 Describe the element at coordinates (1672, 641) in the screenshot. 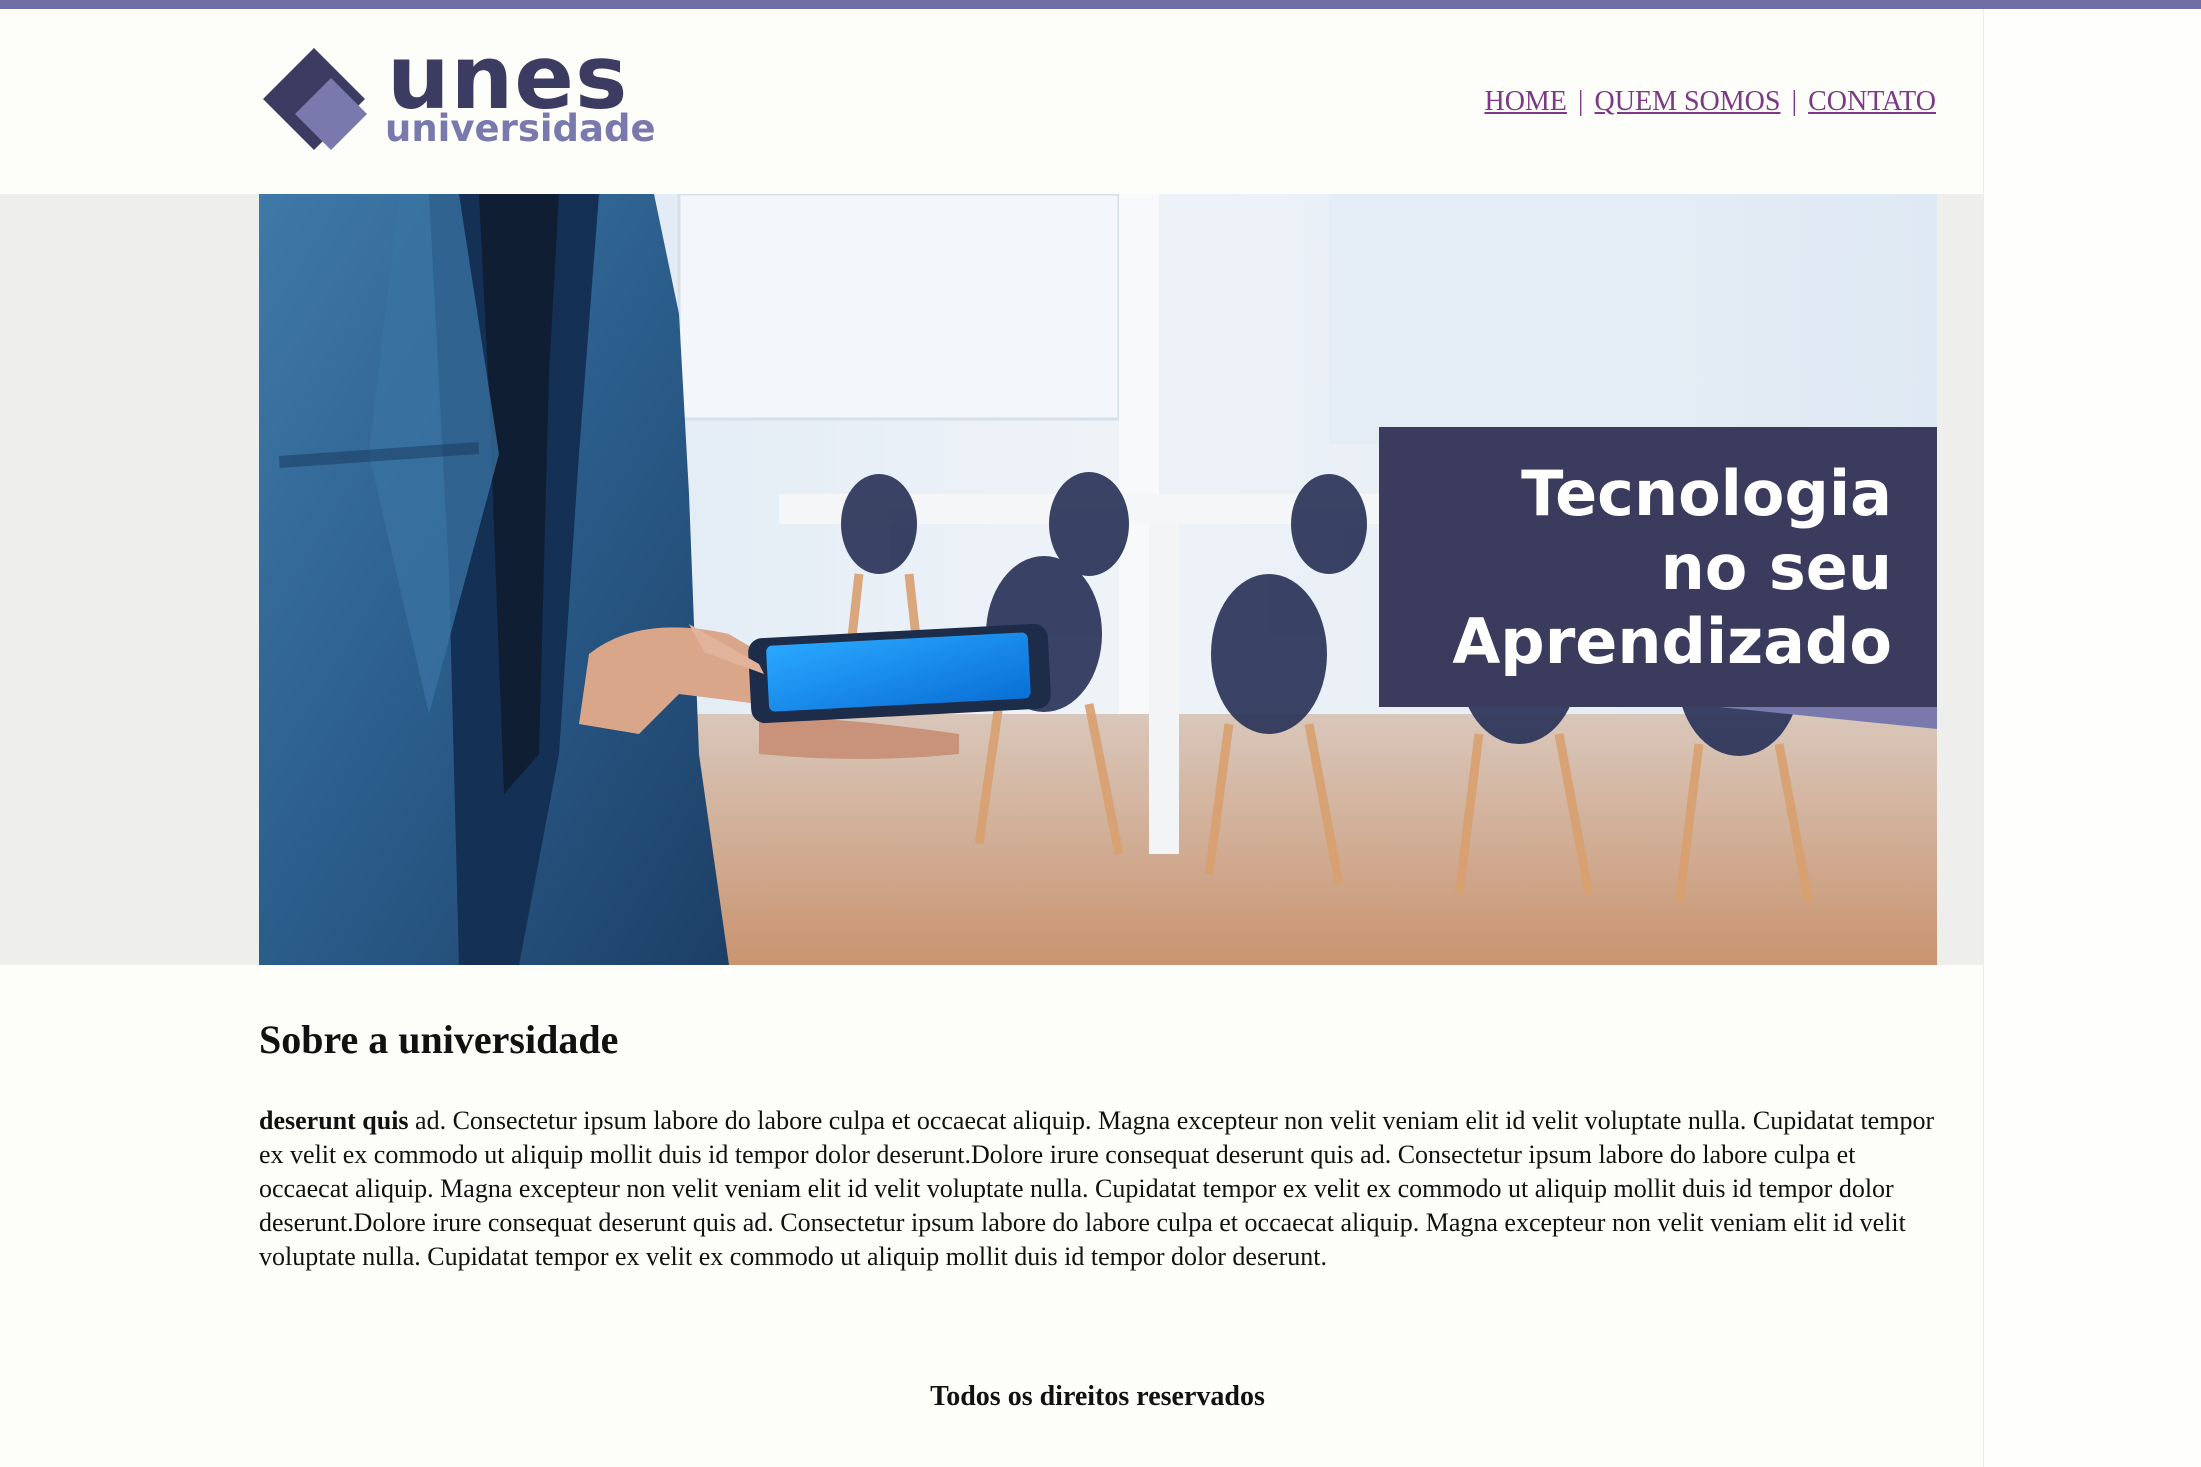

I see `banner-line-3: Aprendizado` at that location.